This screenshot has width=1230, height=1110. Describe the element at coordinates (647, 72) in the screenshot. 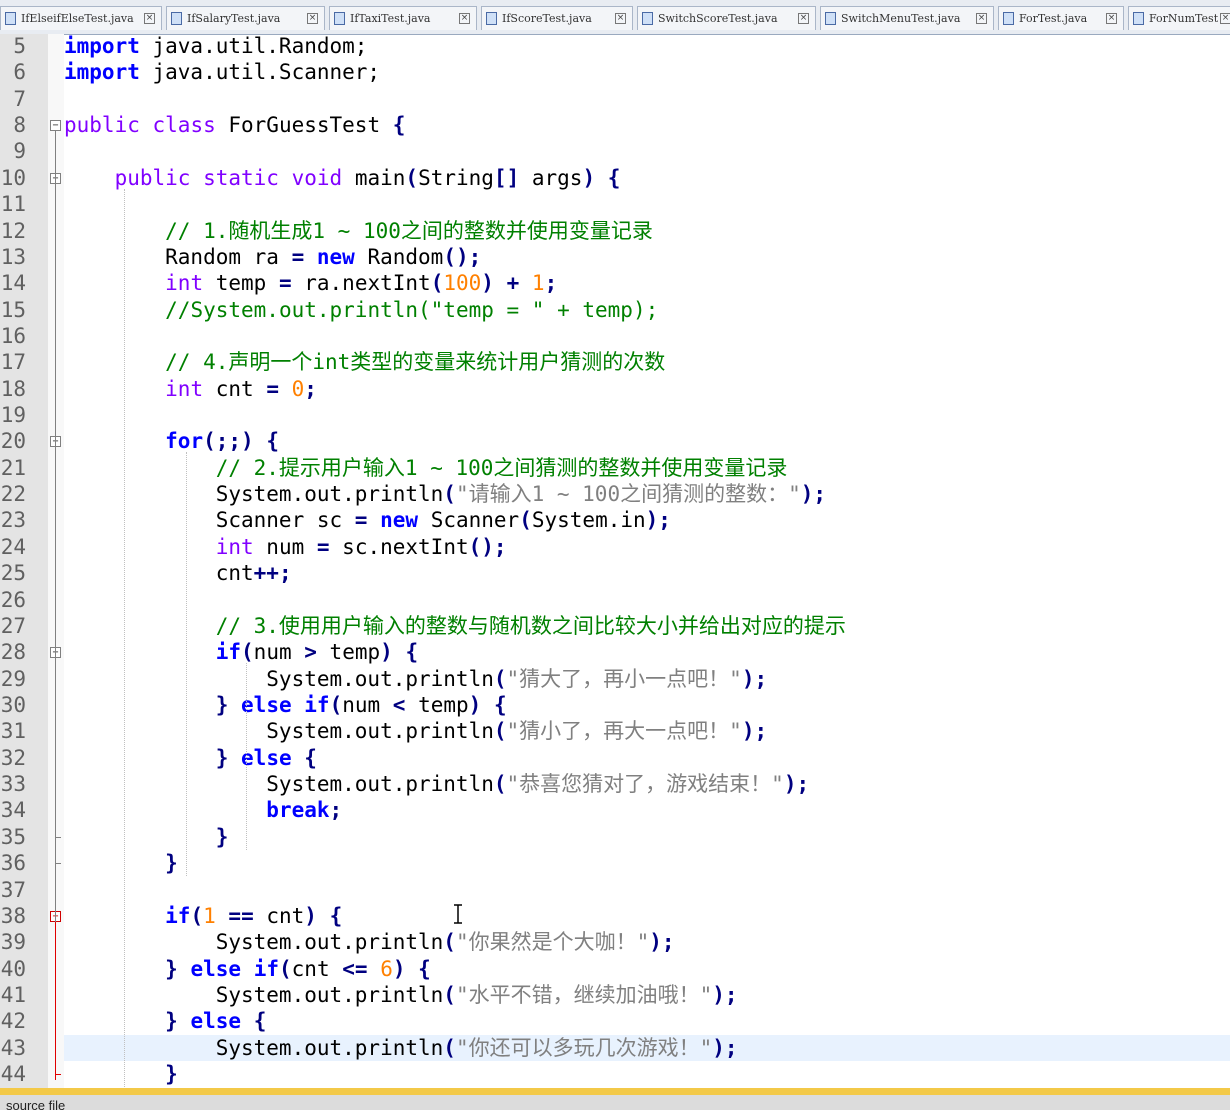

I see `code-line: import java.util.Scanner;` at that location.